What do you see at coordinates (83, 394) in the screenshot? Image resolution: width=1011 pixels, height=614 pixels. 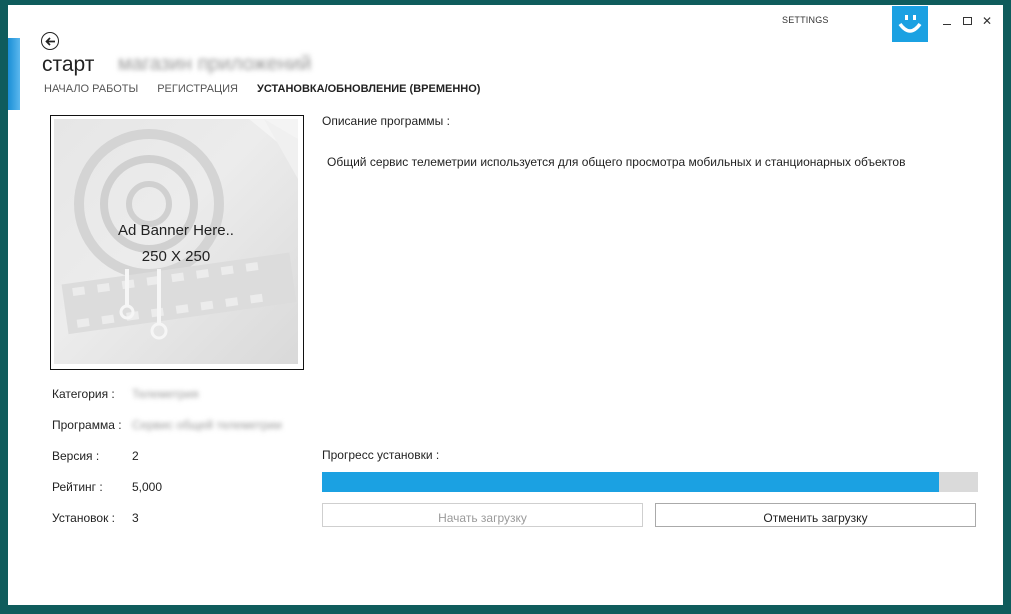 I see `category-label: Категория :` at bounding box center [83, 394].